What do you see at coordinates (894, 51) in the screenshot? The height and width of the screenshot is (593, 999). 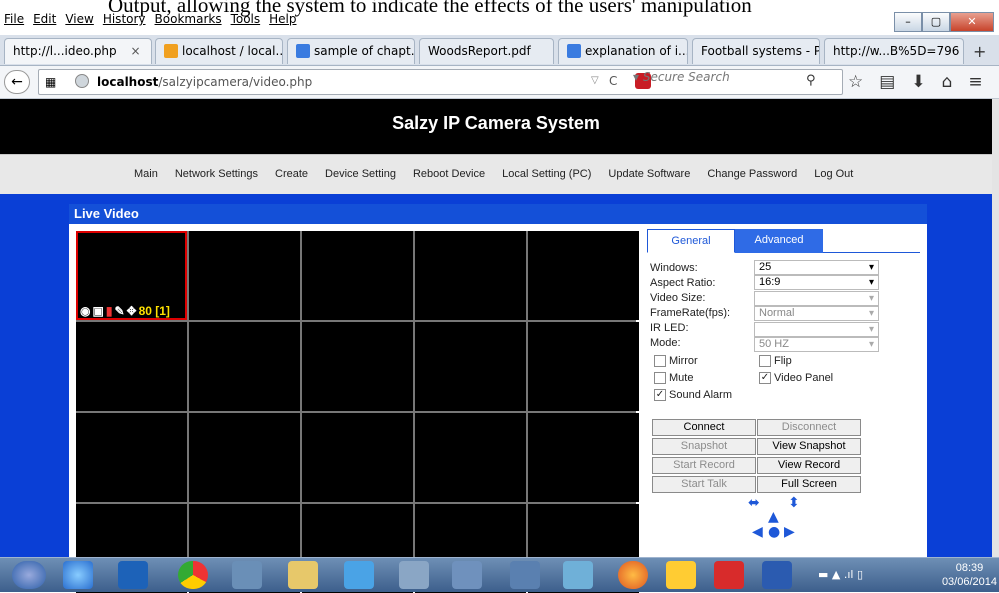 I see `tab-http-w: http://w...B%5D=796` at bounding box center [894, 51].